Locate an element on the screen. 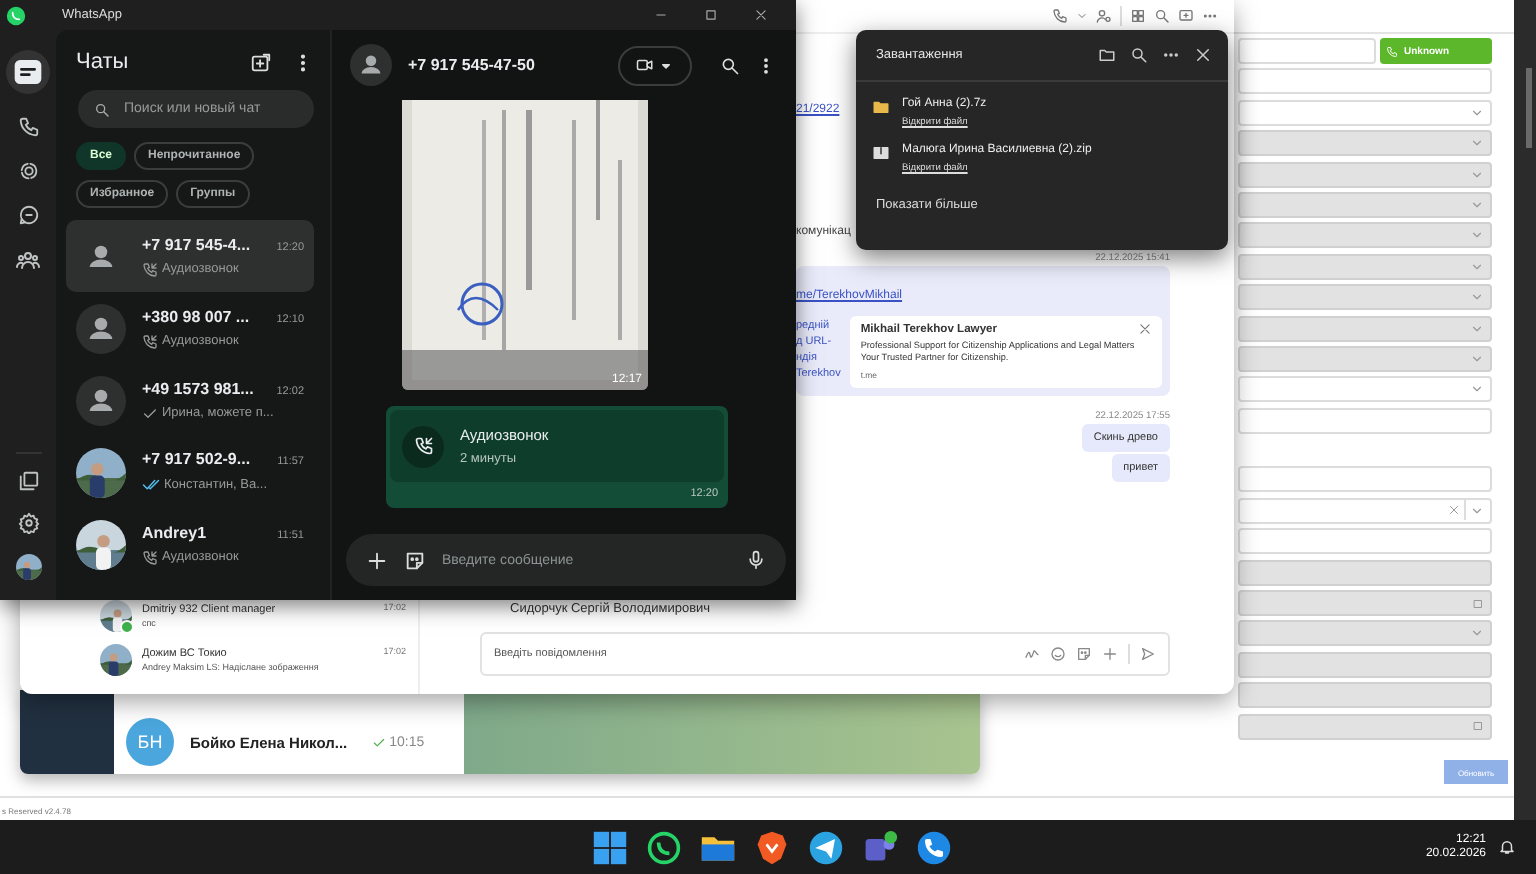 The height and width of the screenshot is (874, 1536). new-chat-icon is located at coordinates (261, 62).